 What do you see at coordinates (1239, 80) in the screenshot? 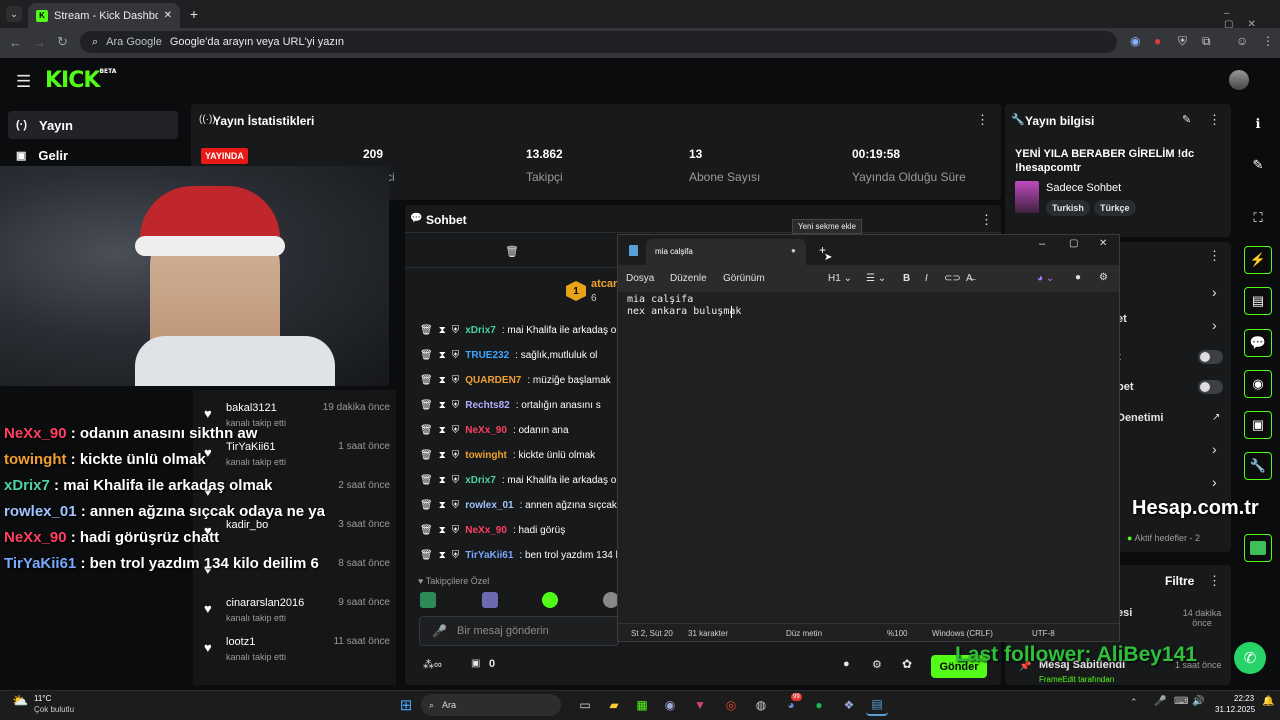
I see `user-avatar` at bounding box center [1239, 80].